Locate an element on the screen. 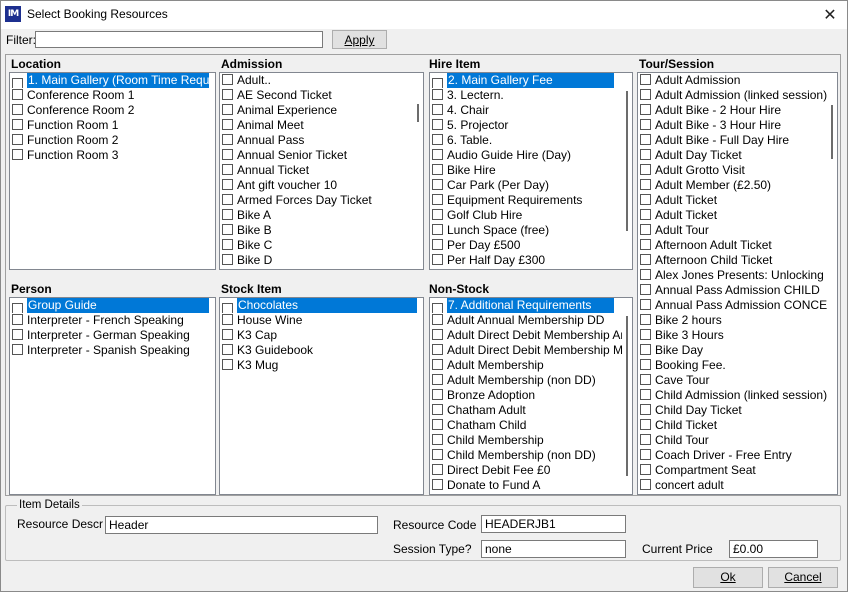  tour-session-scroll-thumb is located at coordinates (832, 132).